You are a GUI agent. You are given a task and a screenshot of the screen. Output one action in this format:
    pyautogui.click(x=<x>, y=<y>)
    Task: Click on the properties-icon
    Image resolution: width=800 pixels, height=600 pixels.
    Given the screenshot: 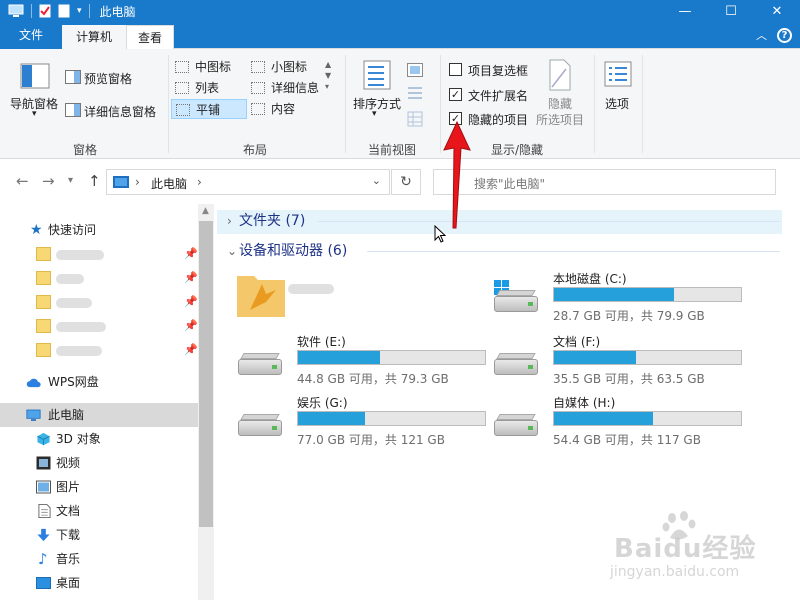 What is the action you would take?
    pyautogui.click(x=45, y=11)
    